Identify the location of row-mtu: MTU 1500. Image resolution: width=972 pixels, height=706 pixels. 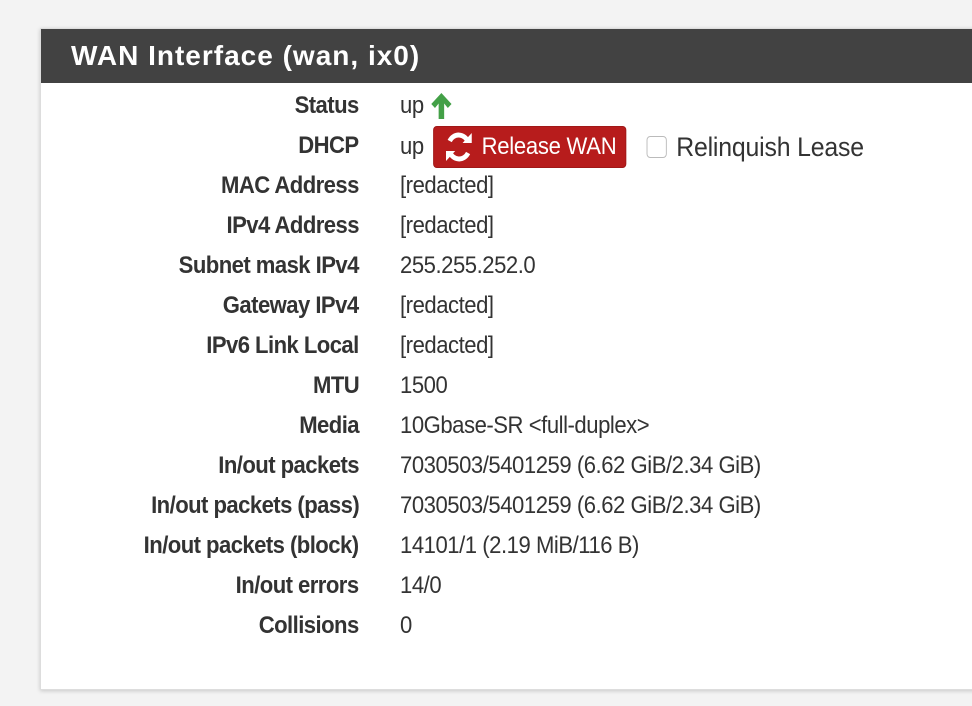
(506, 386).